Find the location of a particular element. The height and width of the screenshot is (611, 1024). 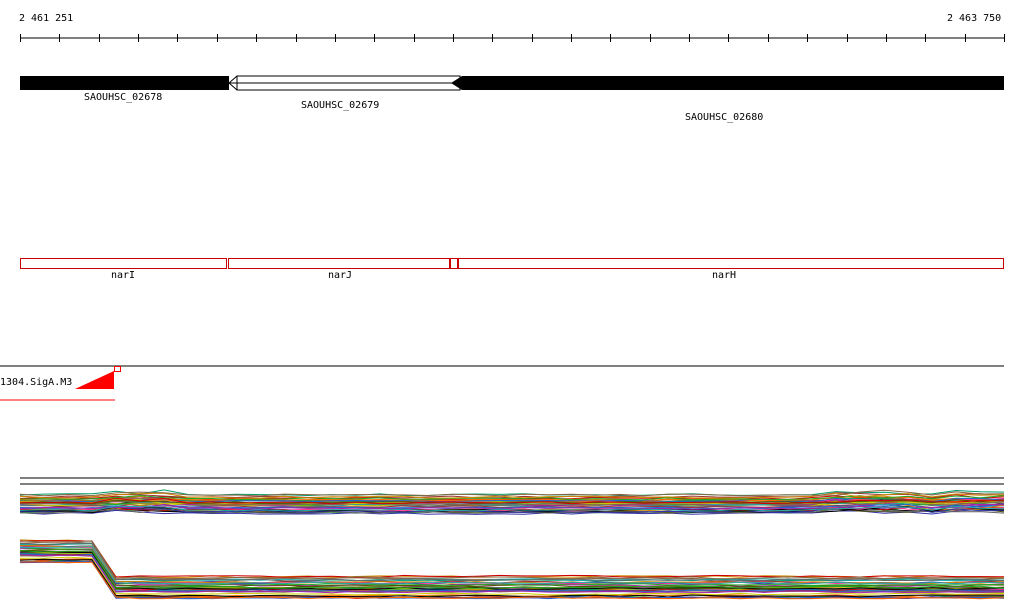

promoter-tick-box is located at coordinates (117, 369).